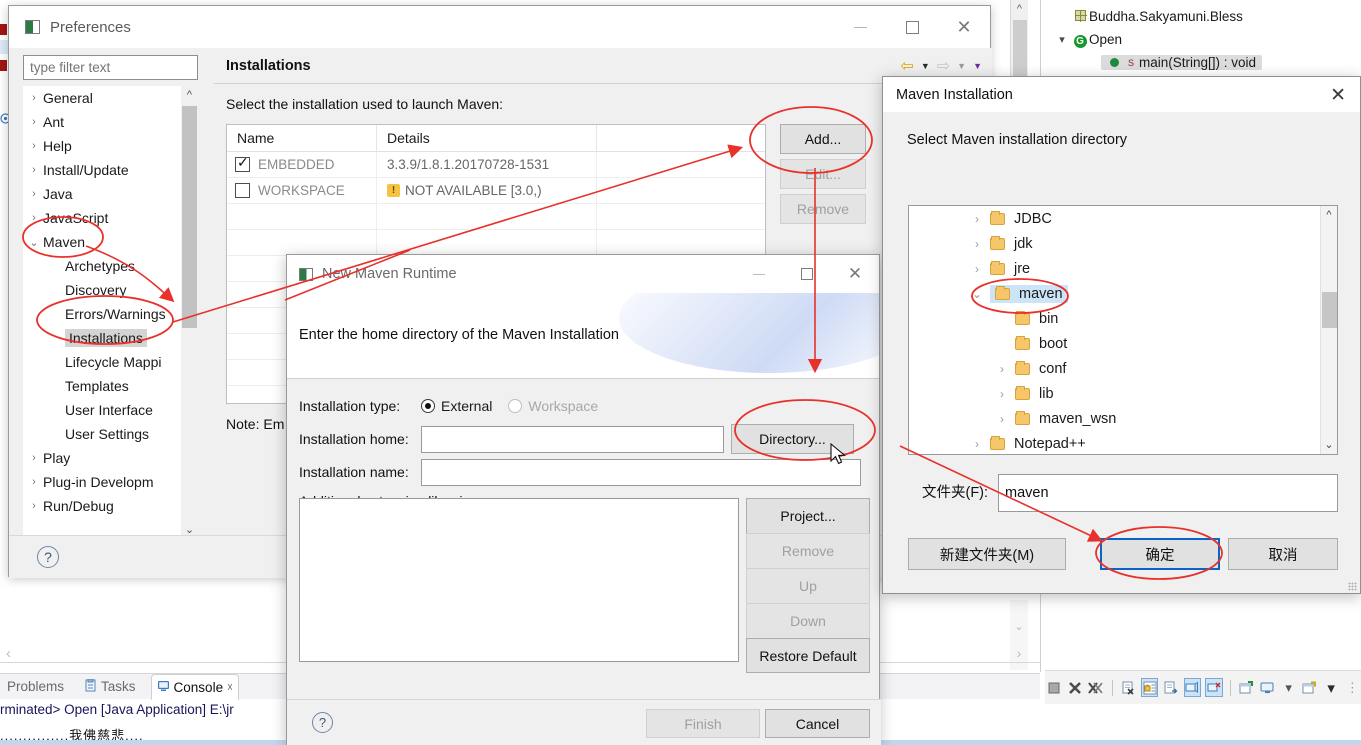 Image resolution: width=1361 pixels, height=745 pixels. What do you see at coordinates (110, 98) in the screenshot?
I see `tree-item-general: › General` at bounding box center [110, 98].